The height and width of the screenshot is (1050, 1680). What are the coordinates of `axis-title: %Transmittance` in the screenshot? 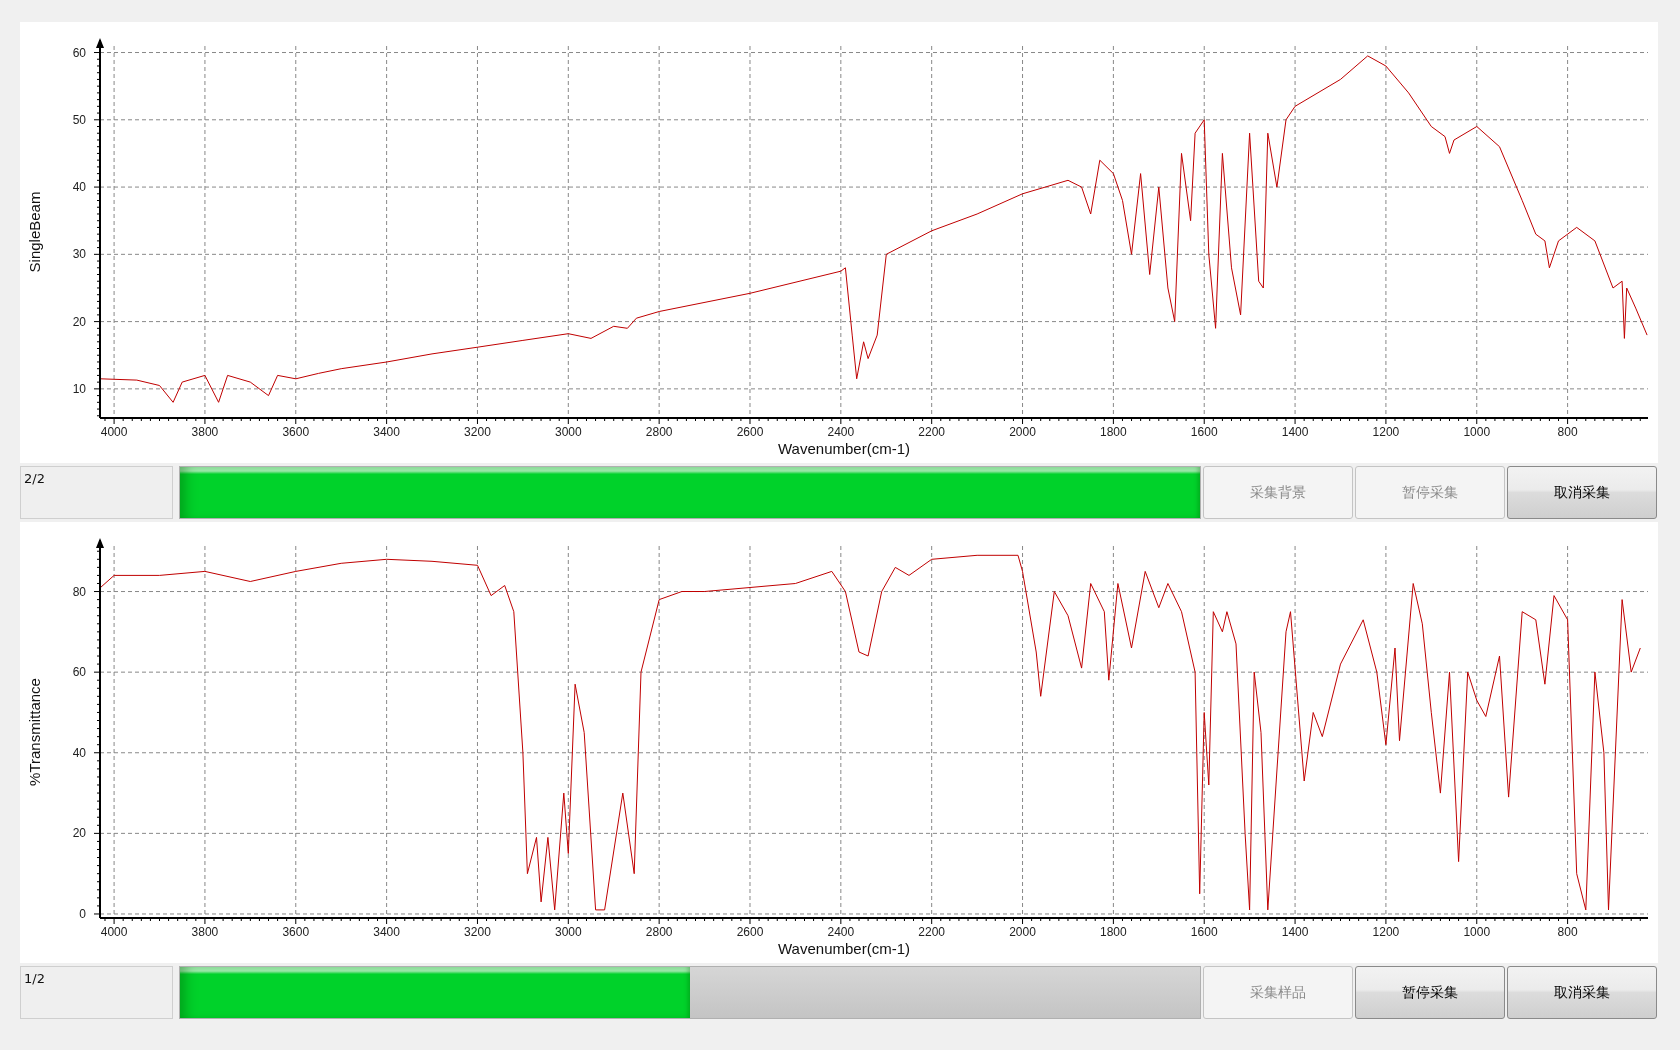 It's located at (34, 732).